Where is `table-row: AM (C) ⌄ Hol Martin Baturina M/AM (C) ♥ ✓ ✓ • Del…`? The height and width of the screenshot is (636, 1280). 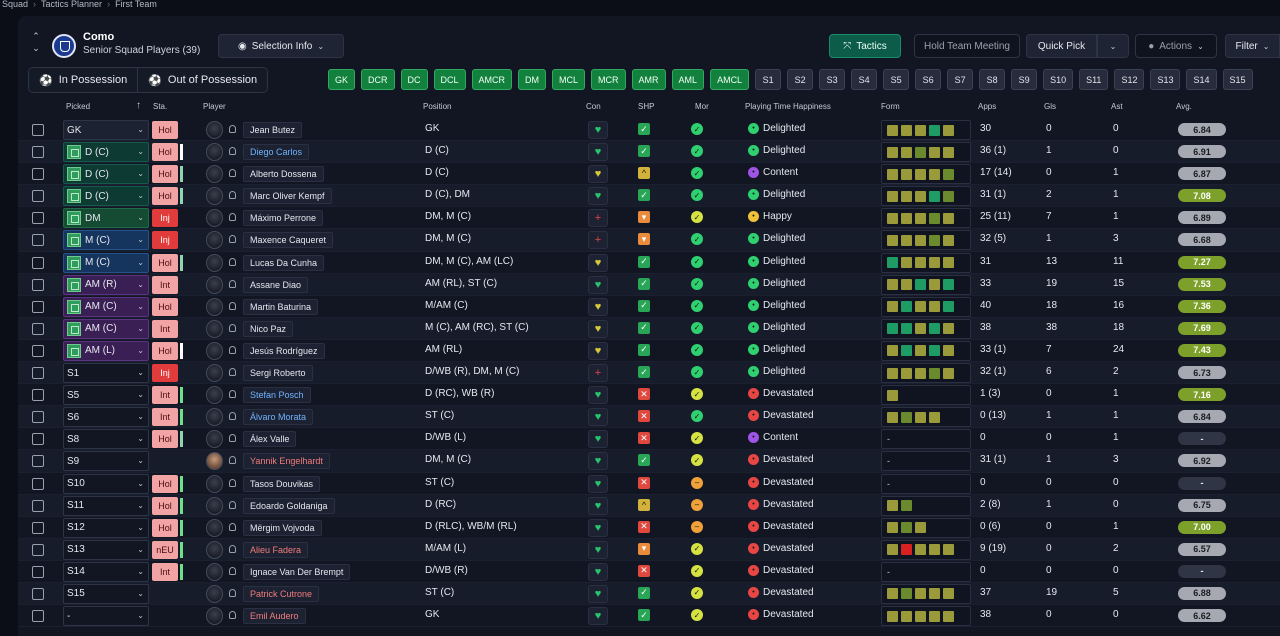
table-row: AM (C) ⌄ Hol Martin Baturina M/AM (C) ♥ ✓ ✓ • Del… is located at coordinates (649, 307).